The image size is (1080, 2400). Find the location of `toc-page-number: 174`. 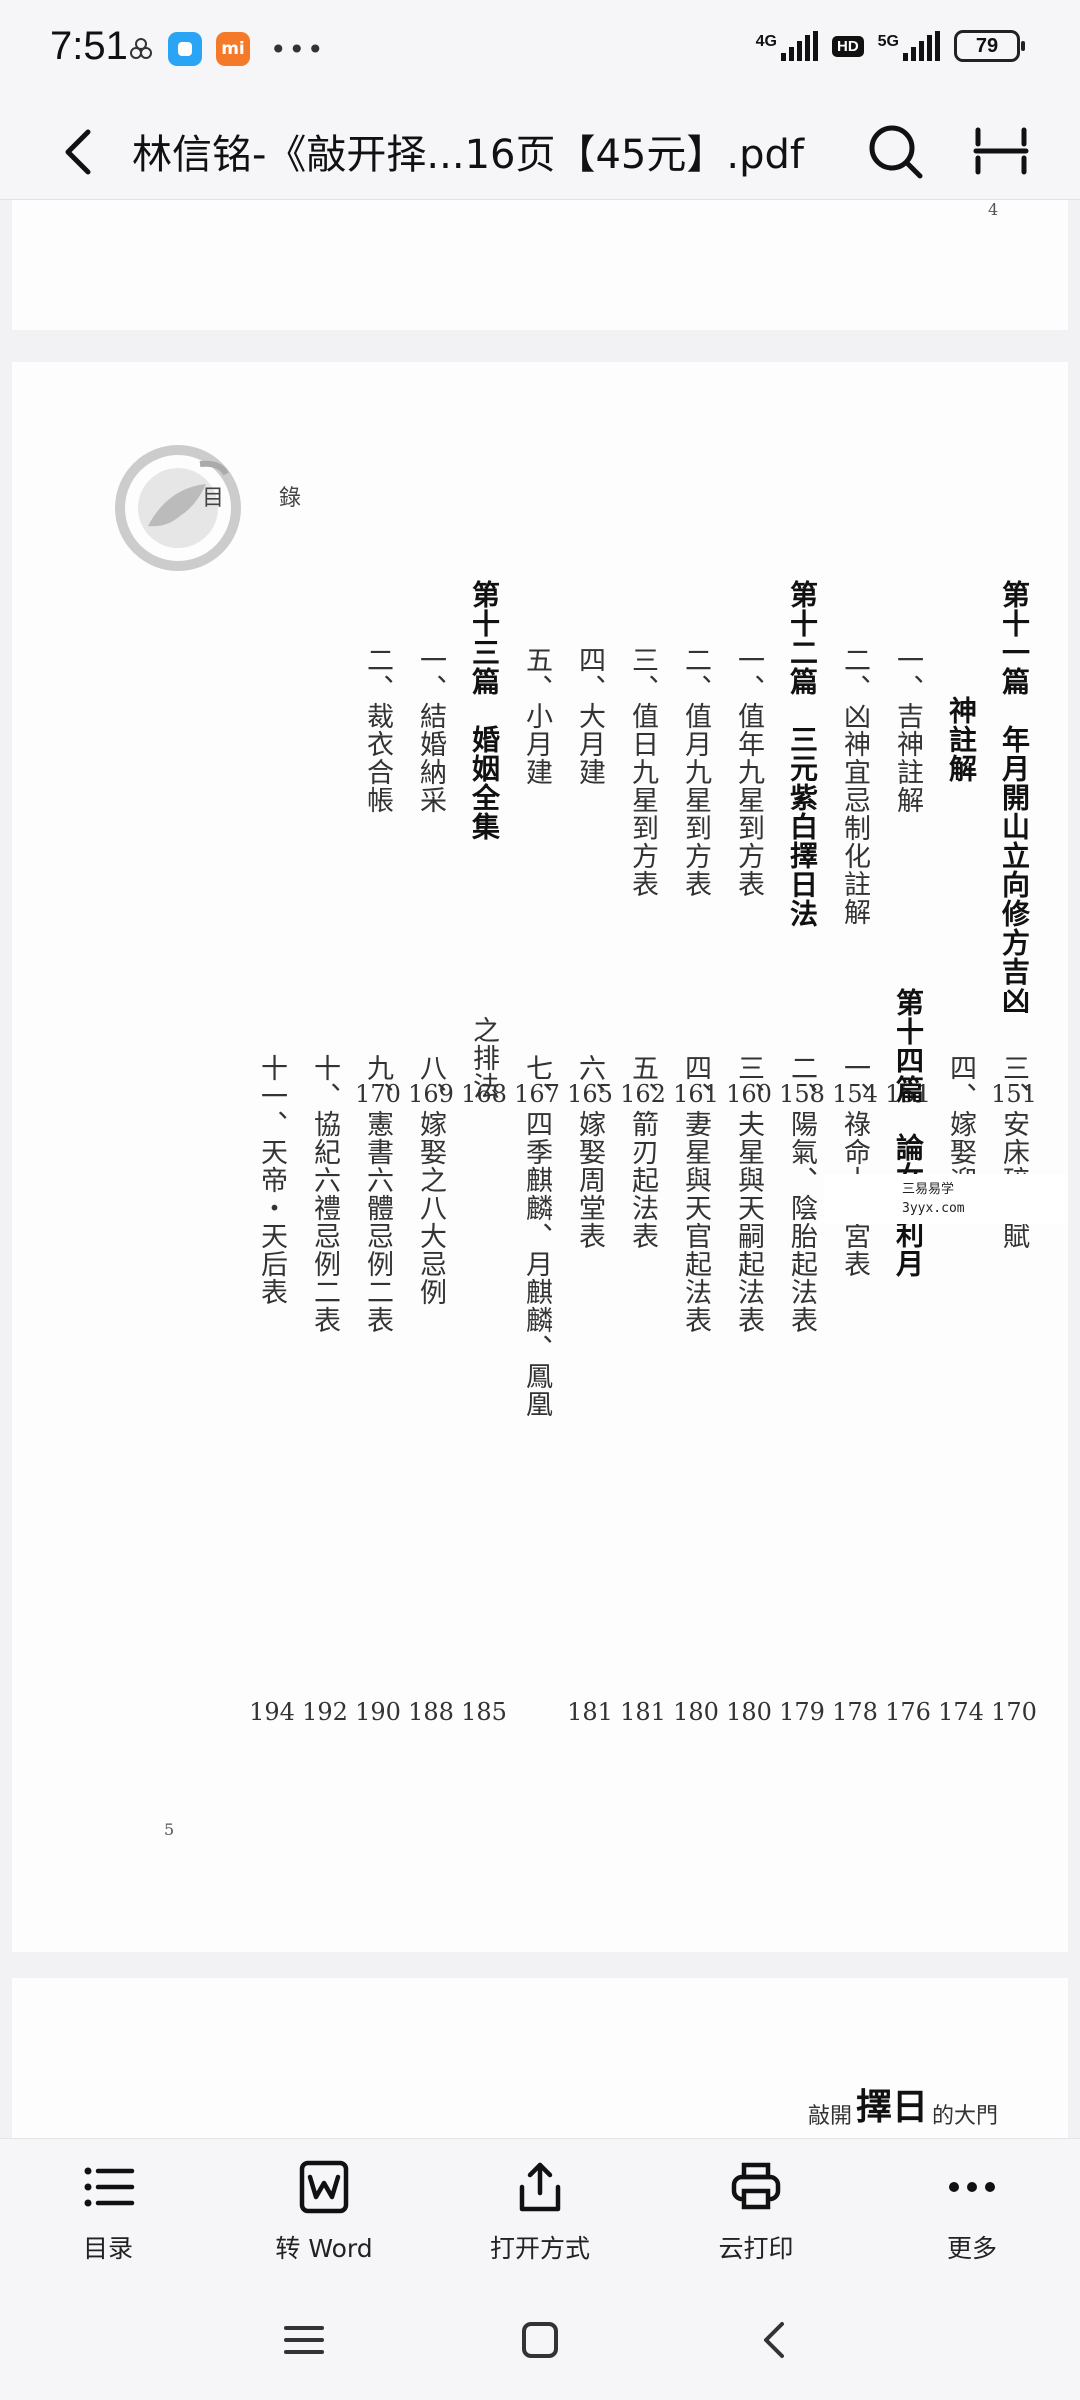

toc-page-number: 174 is located at coordinates (961, 1712).